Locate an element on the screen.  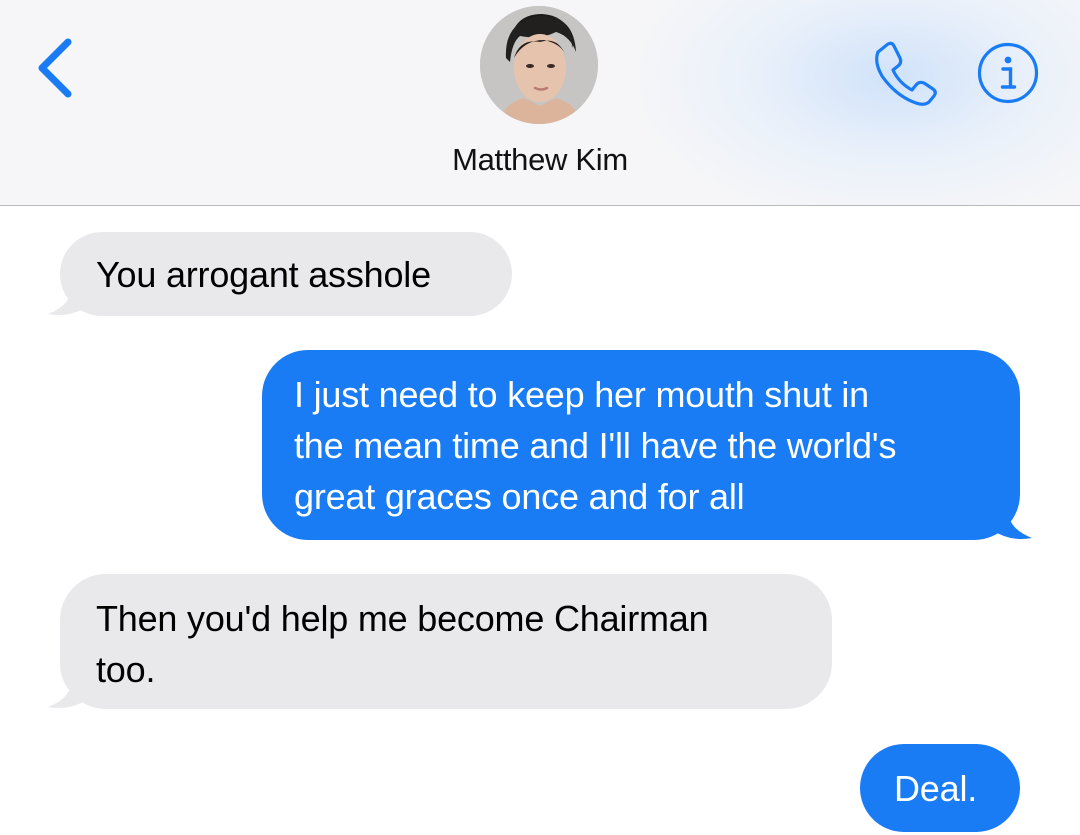
phone-icon is located at coordinates (906, 73).